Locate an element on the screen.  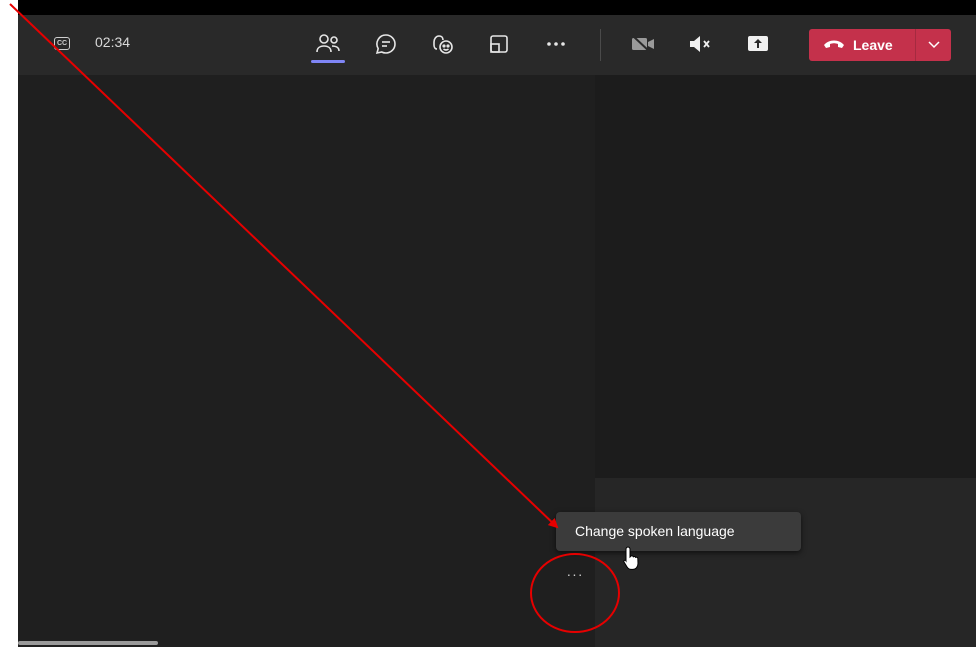
context-menu: Change spoken language is located at coordinates (678, 531).